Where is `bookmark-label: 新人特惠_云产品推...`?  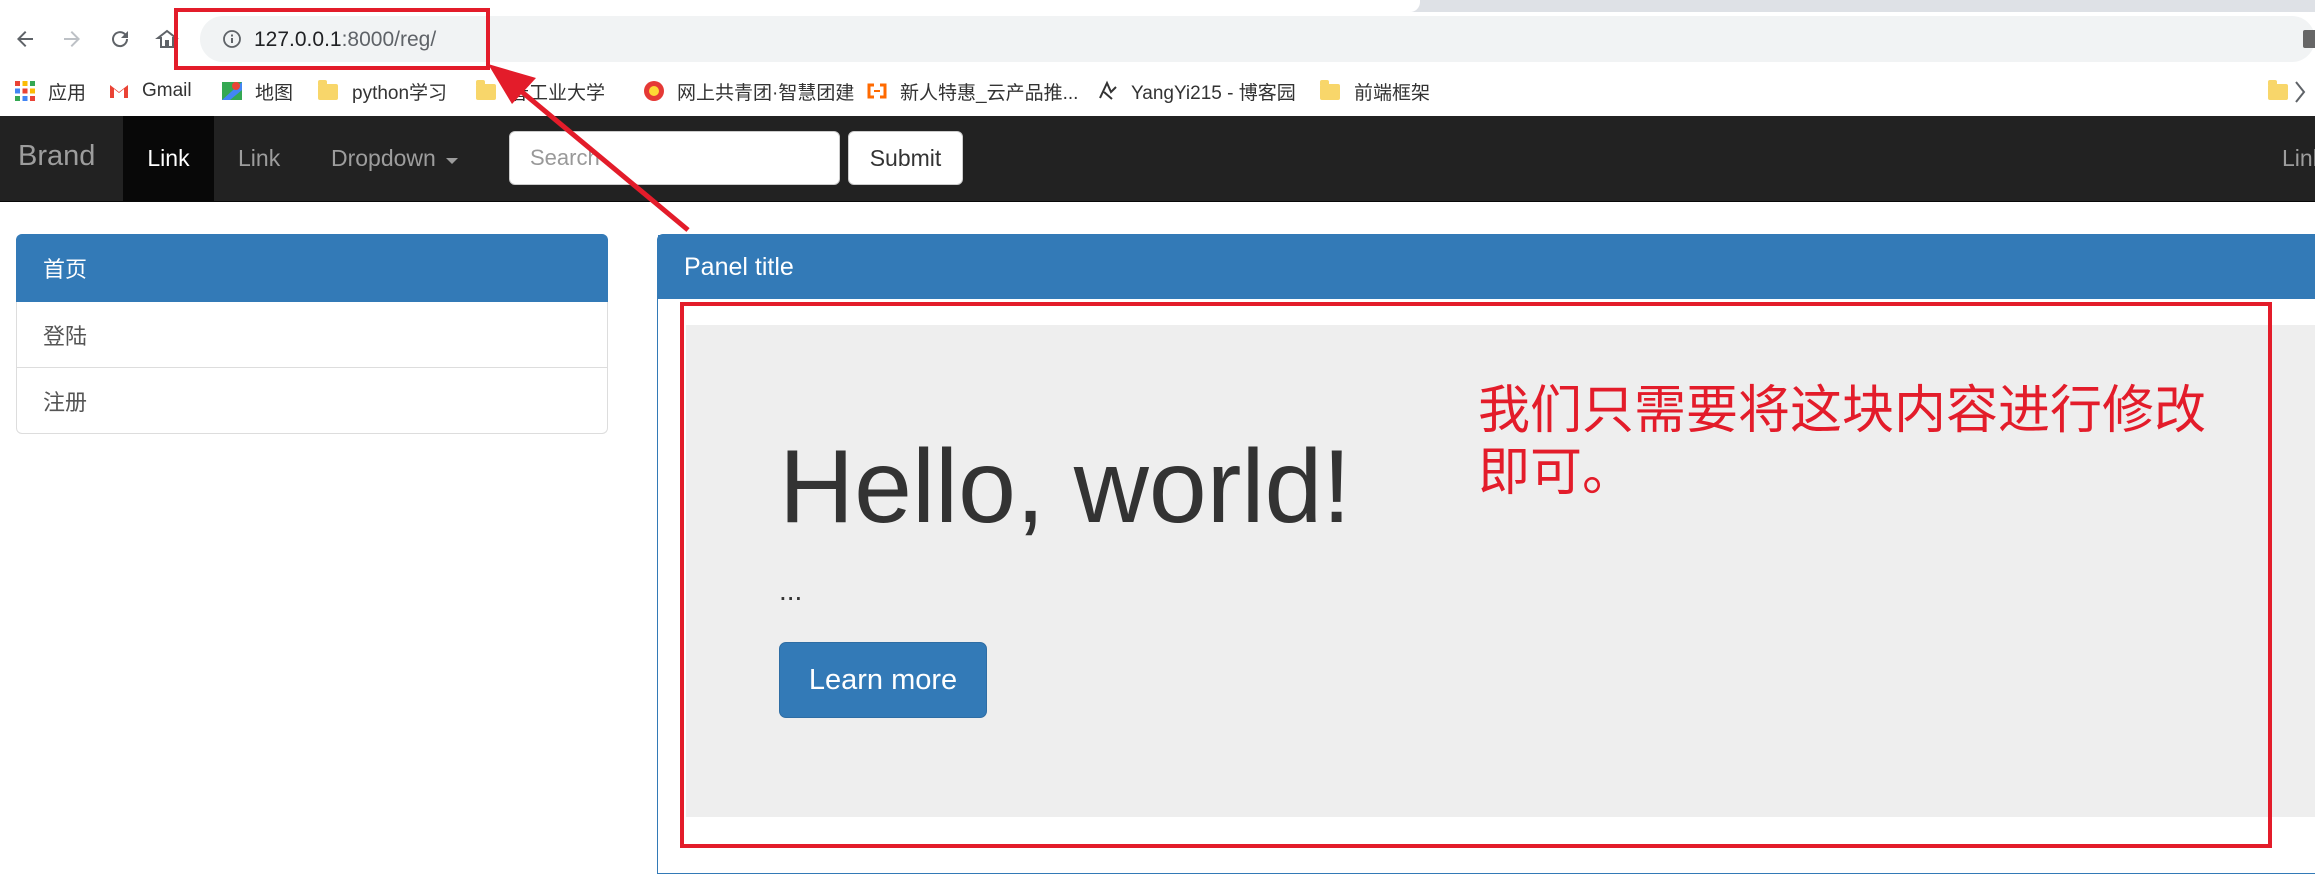 bookmark-label: 新人特惠_云产品推... is located at coordinates (989, 93).